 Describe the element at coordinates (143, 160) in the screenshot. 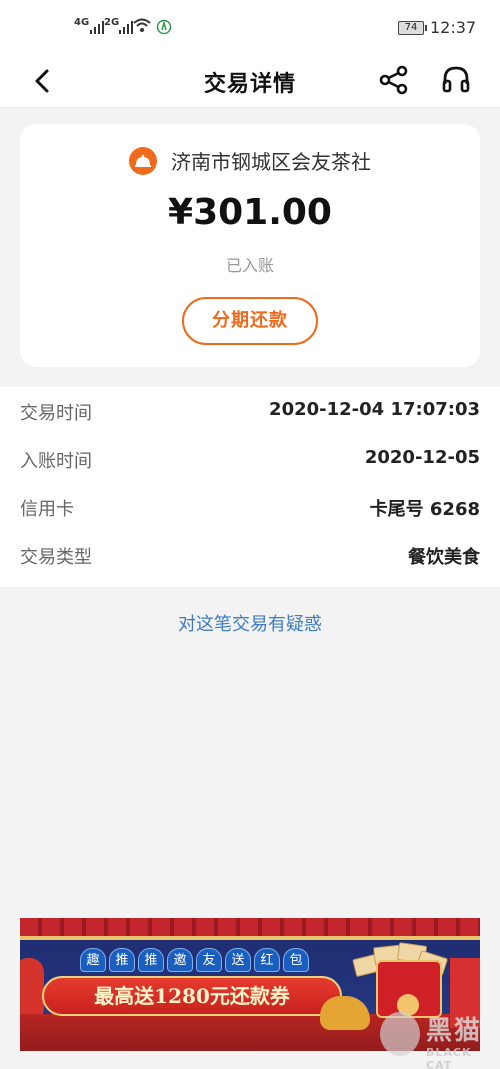

I see `dining-bell-icon` at that location.